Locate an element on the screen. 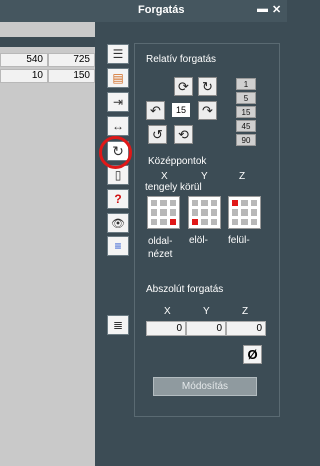 This screenshot has height=466, width=320. eye-icon: 👁 is located at coordinates (118, 223).